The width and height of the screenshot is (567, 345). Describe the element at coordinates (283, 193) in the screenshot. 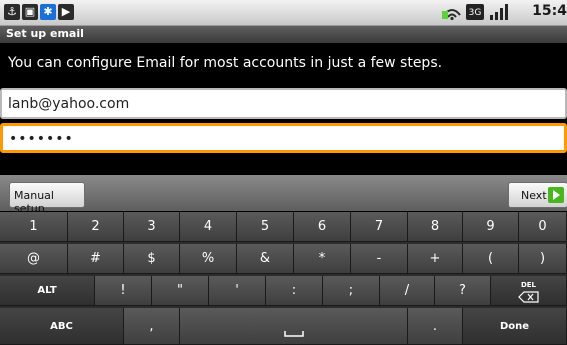

I see `action-bar` at that location.